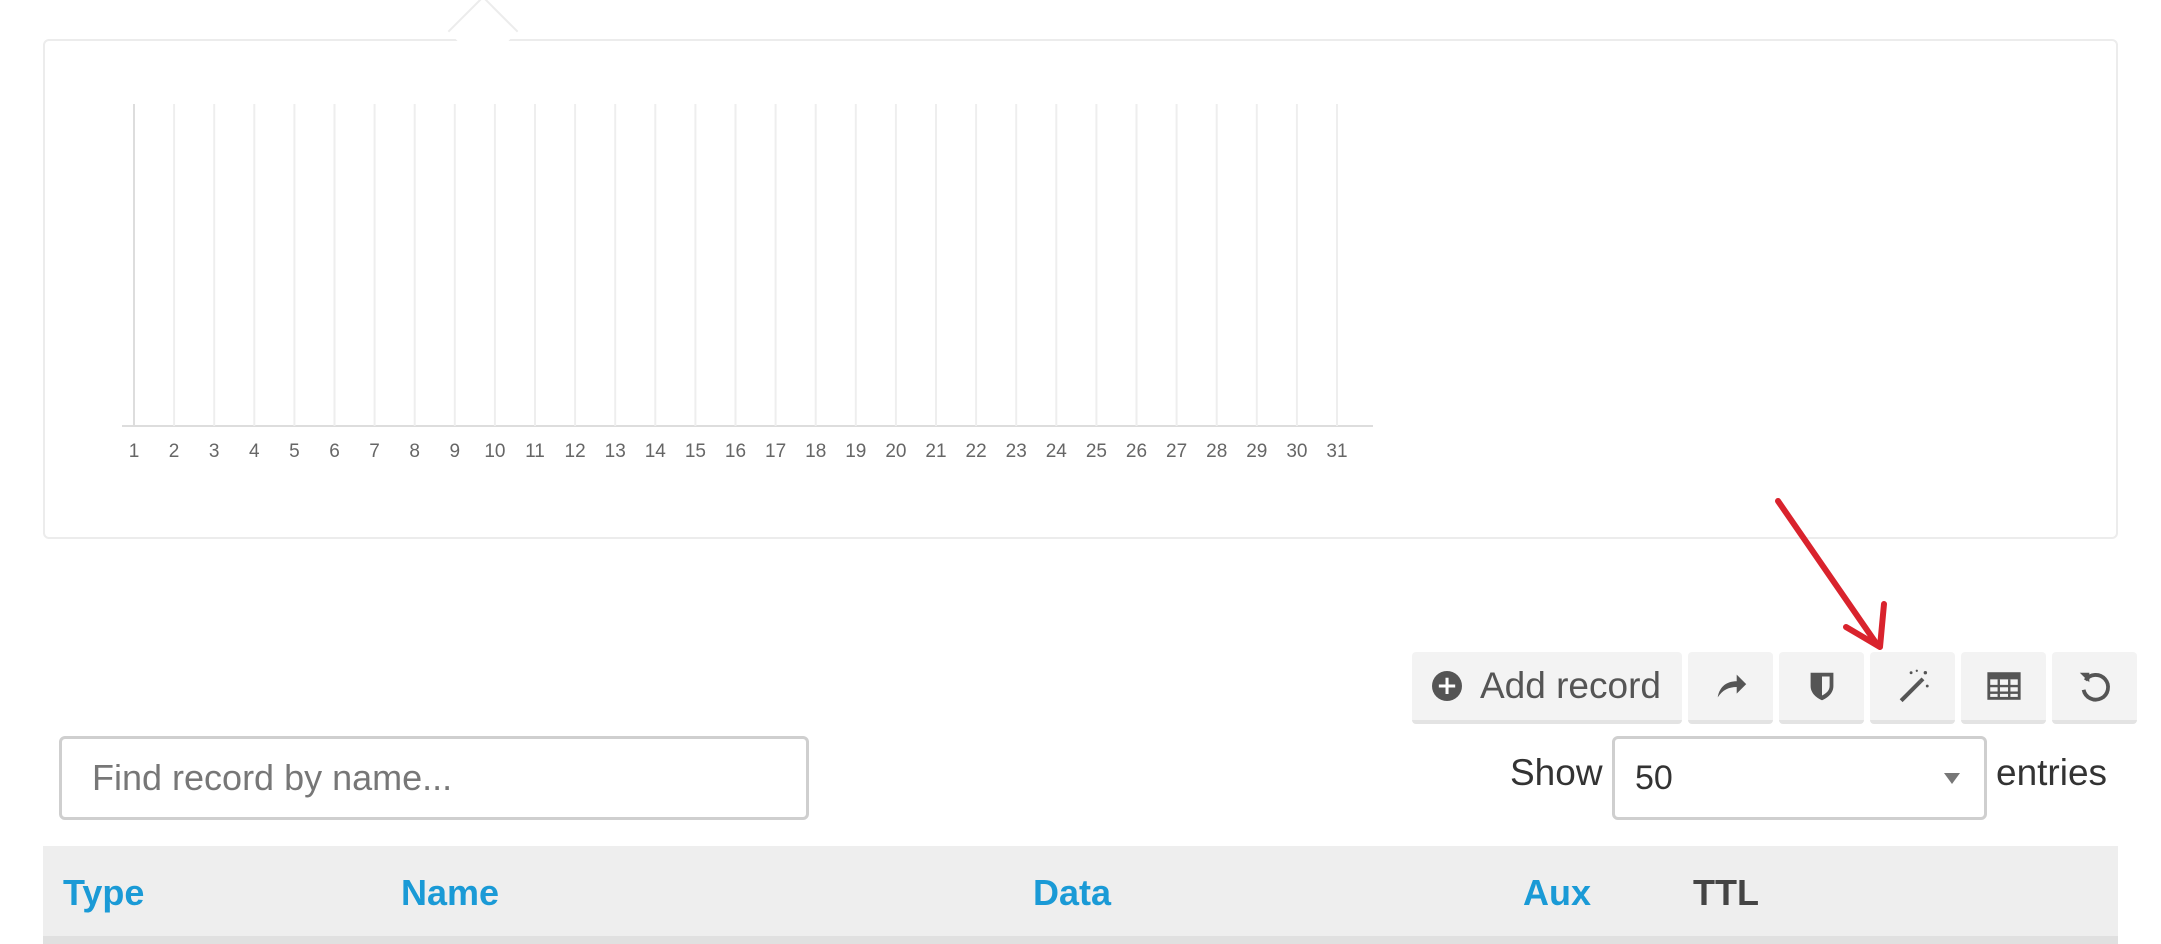  What do you see at coordinates (494, 451) in the screenshot?
I see `x-tick-label: 10` at bounding box center [494, 451].